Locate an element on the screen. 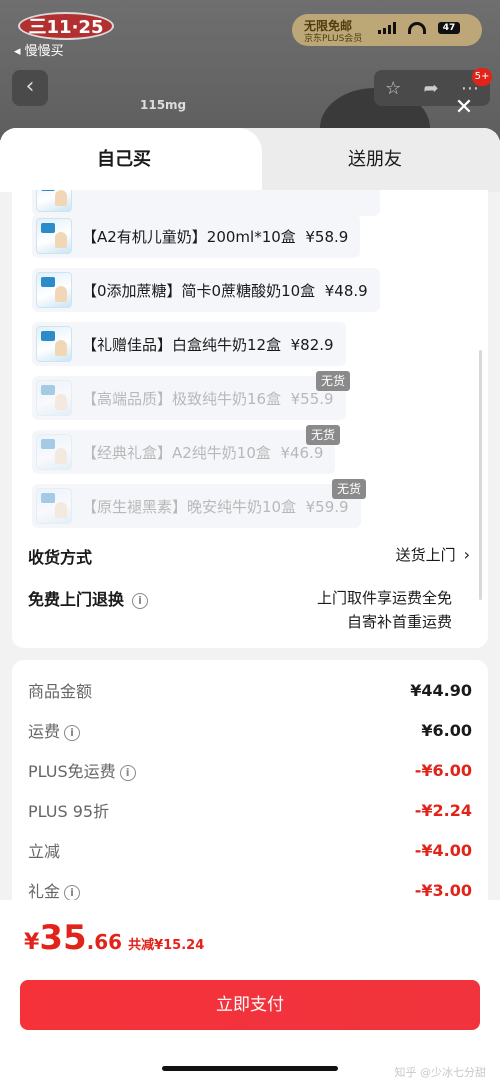 This screenshot has height=1082, width=500. currency-symbol: ¥ is located at coordinates (32, 942).